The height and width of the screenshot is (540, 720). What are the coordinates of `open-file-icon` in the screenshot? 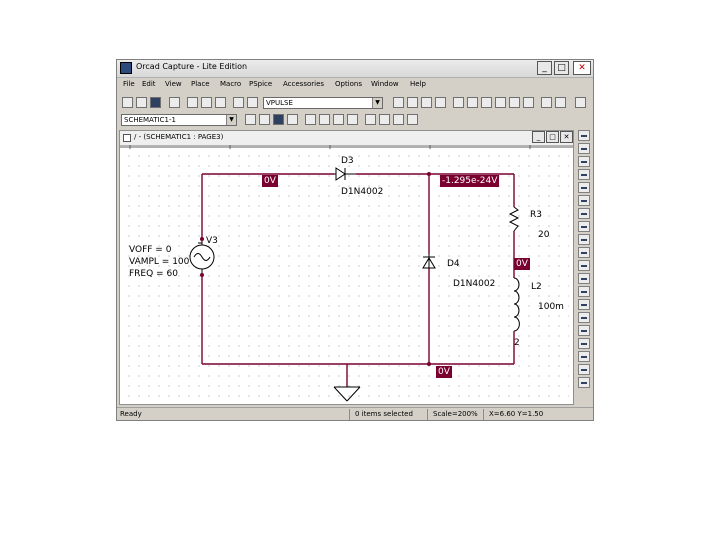 It's located at (141, 102).